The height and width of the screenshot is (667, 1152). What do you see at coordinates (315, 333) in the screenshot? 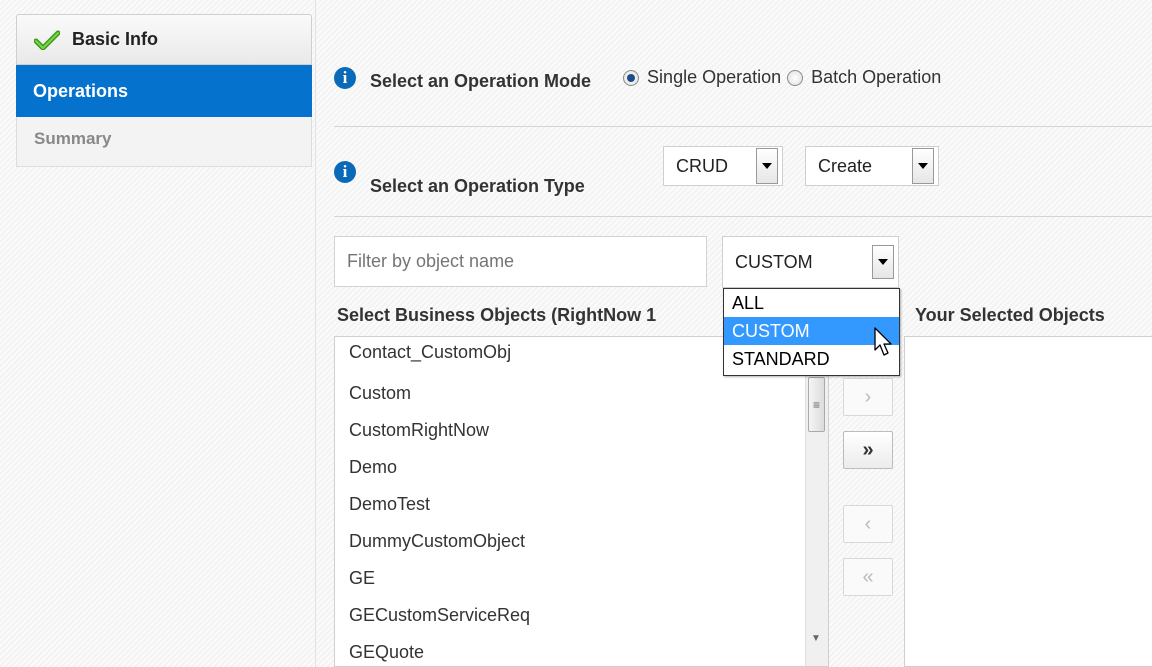
I see `panel-divider` at bounding box center [315, 333].